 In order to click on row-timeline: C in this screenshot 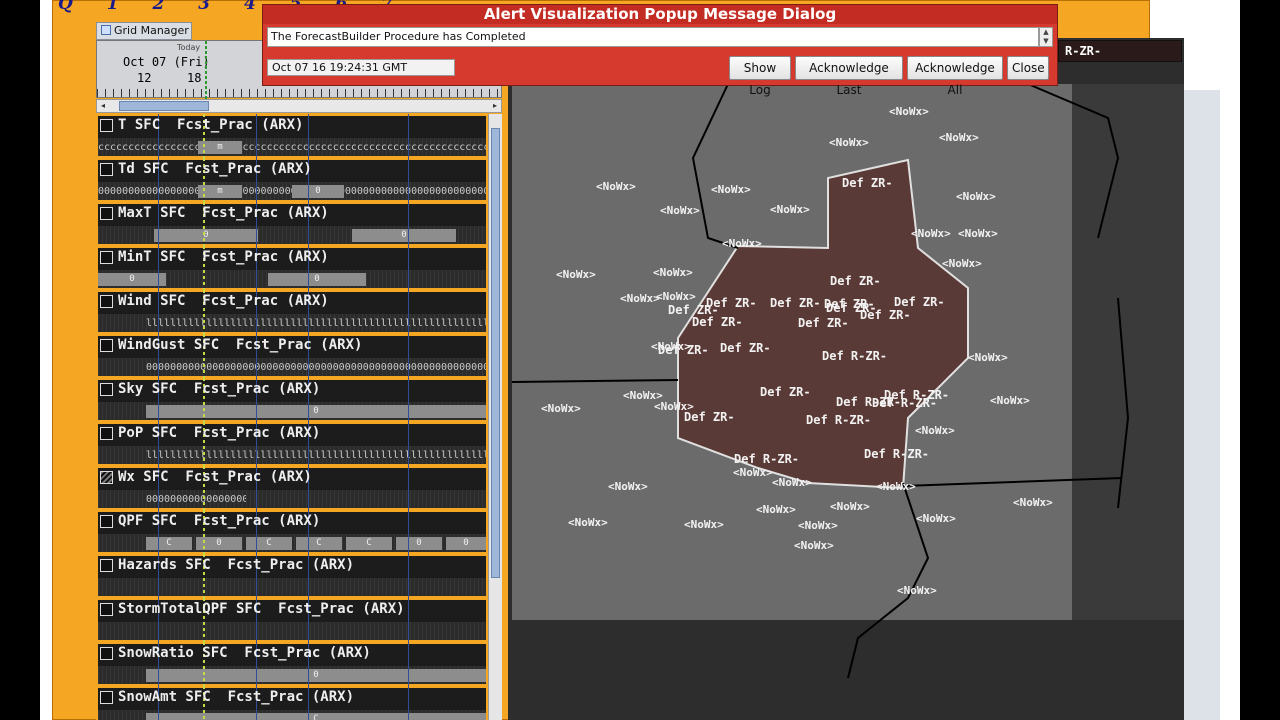, I will do `click(292, 715)`.